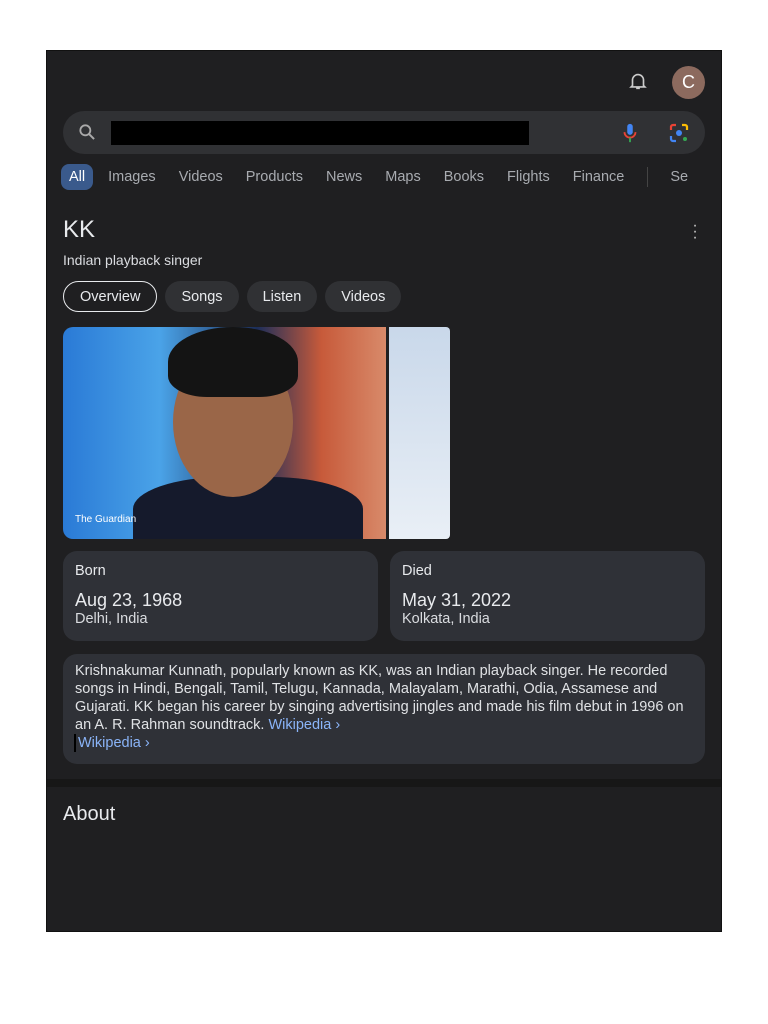 This screenshot has height=1024, width=768. What do you see at coordinates (77, 177) in the screenshot?
I see `tab-all: All` at bounding box center [77, 177].